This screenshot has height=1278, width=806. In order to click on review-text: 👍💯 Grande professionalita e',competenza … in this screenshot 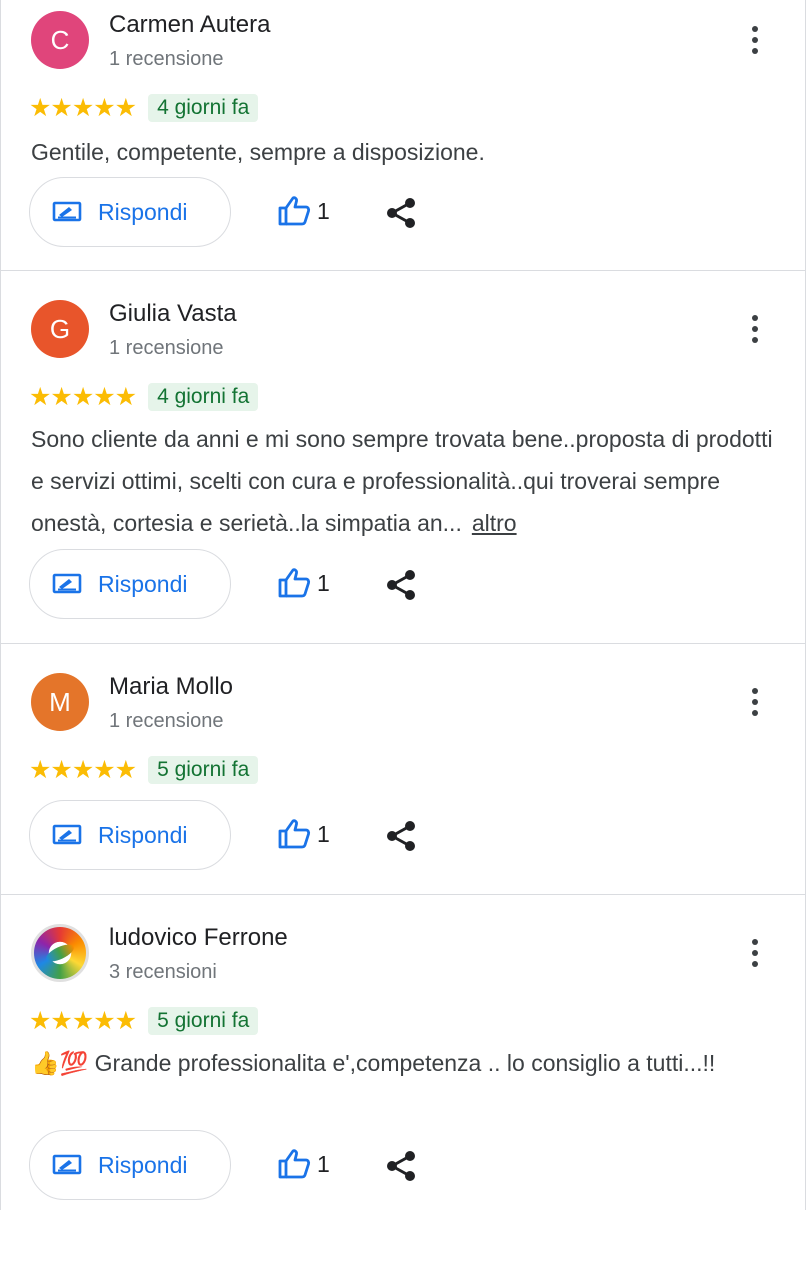, I will do `click(381, 1063)`.